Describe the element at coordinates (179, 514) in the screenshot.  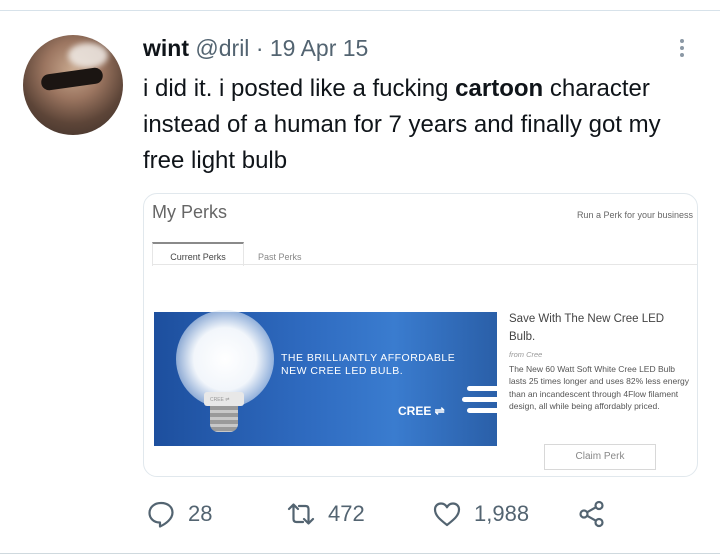
I see `reply-button: 28` at that location.